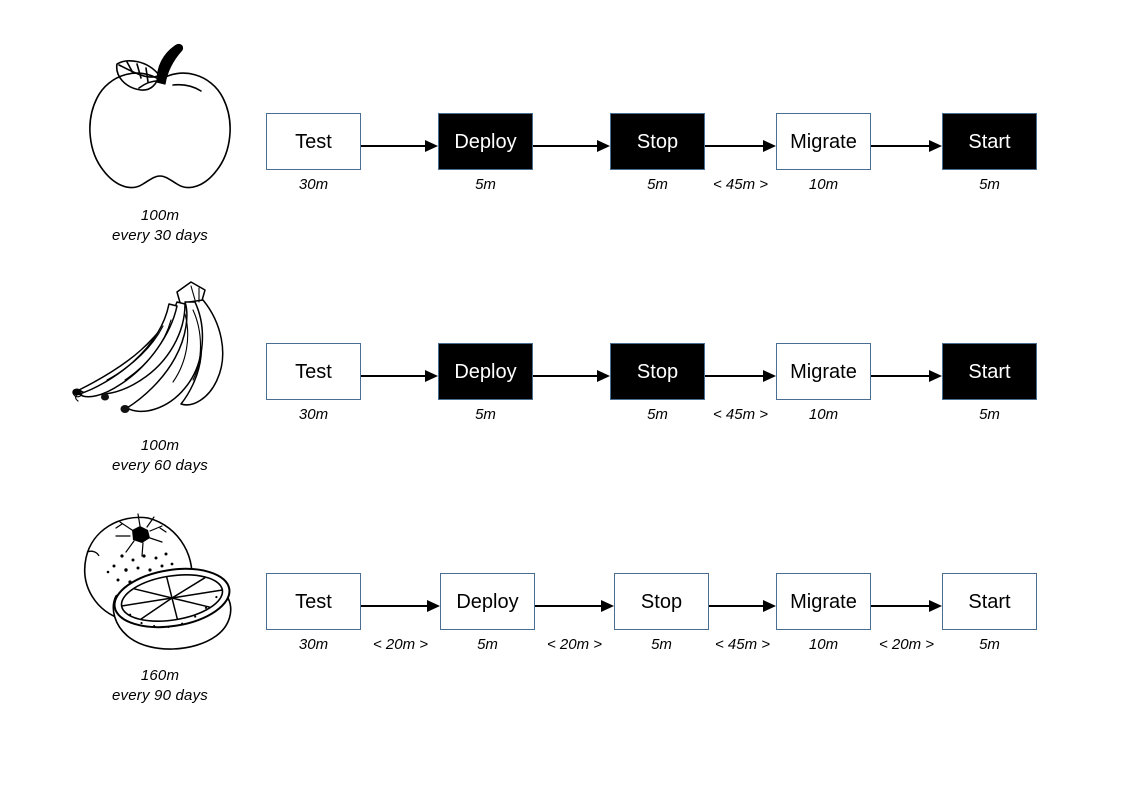  I want to click on fruit-block-orange: 160m every 90 days, so click(160, 603).